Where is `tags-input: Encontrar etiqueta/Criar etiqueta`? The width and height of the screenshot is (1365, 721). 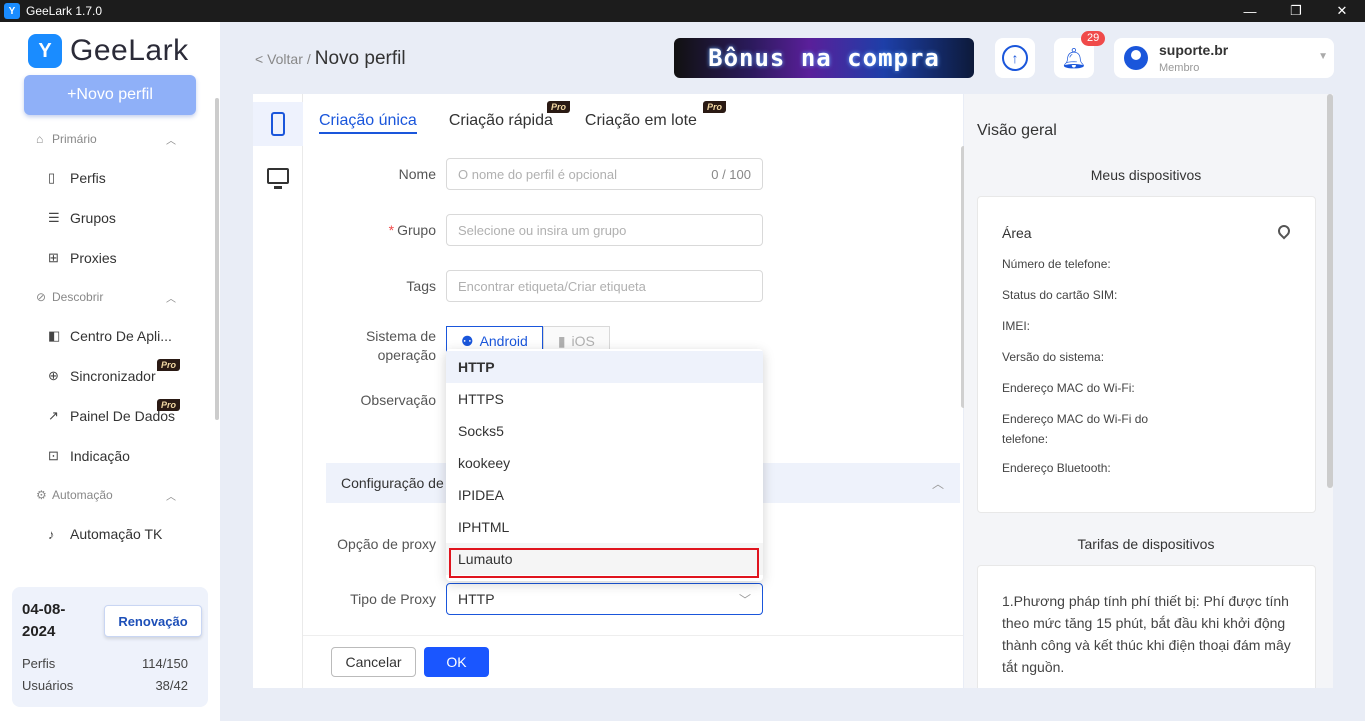
tags-input: Encontrar etiqueta/Criar etiqueta is located at coordinates (604, 286).